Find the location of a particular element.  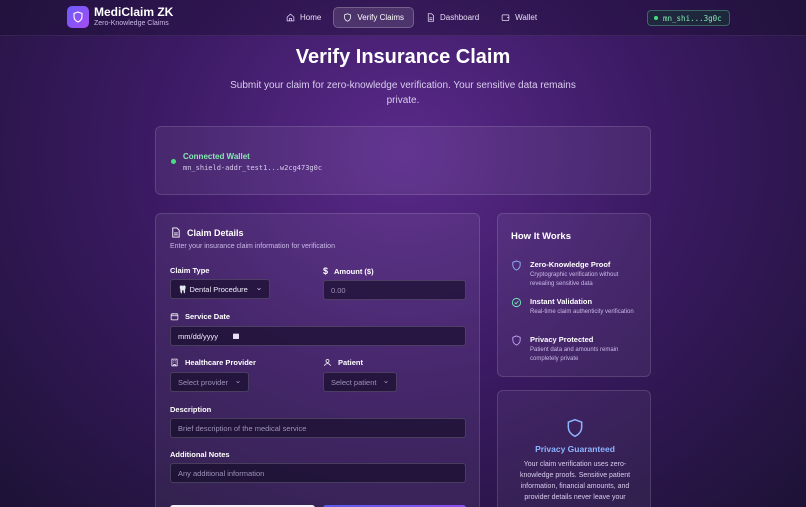

home-icon is located at coordinates (290, 17).